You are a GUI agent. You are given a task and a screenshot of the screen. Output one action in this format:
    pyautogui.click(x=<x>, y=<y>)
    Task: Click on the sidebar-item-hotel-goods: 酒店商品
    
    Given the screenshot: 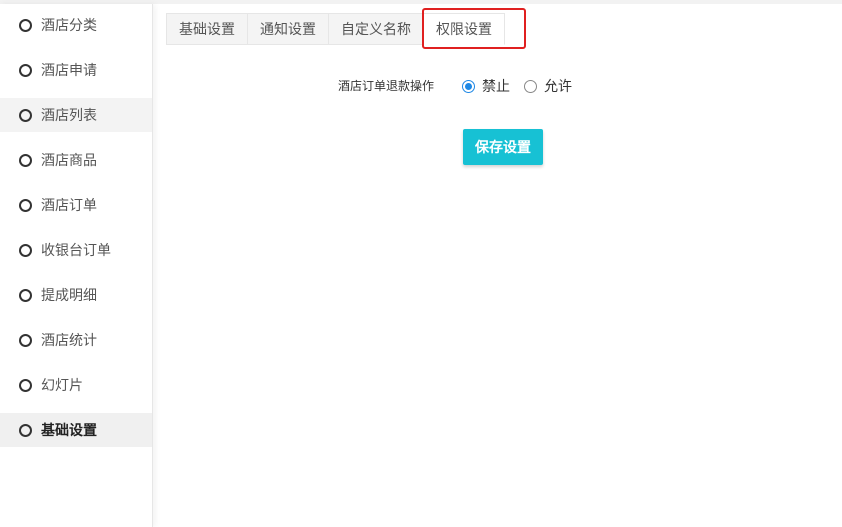 What is the action you would take?
    pyautogui.click(x=76, y=160)
    